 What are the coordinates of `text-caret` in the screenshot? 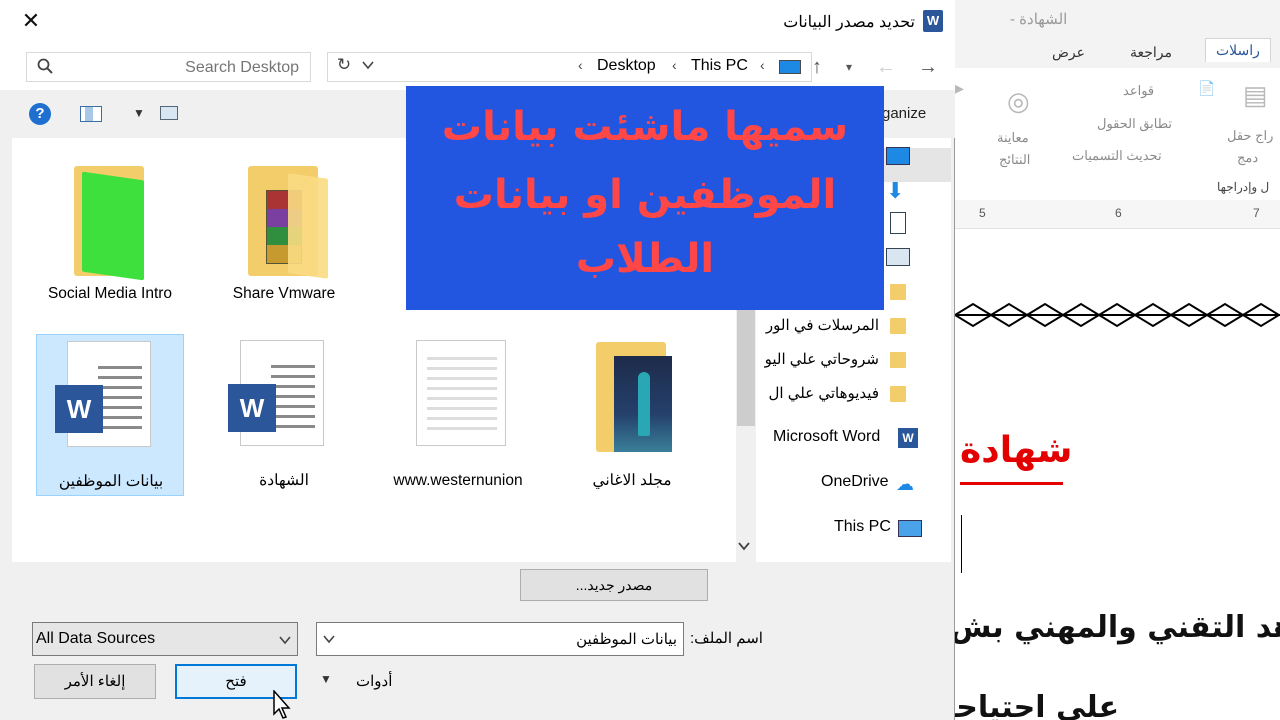 It's located at (961, 544).